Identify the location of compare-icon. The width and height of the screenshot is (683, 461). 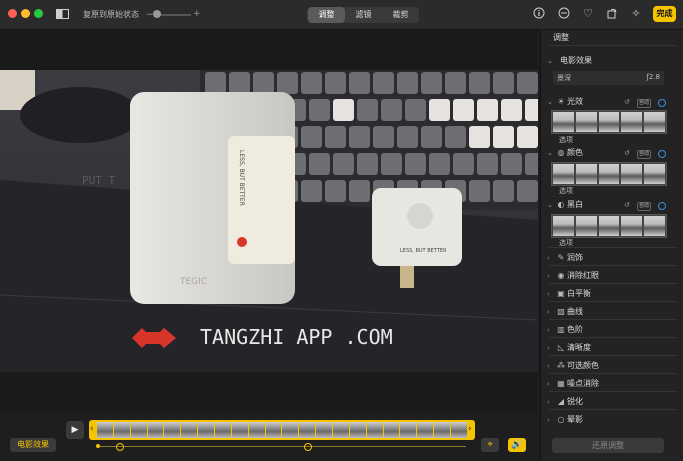
(62, 14).